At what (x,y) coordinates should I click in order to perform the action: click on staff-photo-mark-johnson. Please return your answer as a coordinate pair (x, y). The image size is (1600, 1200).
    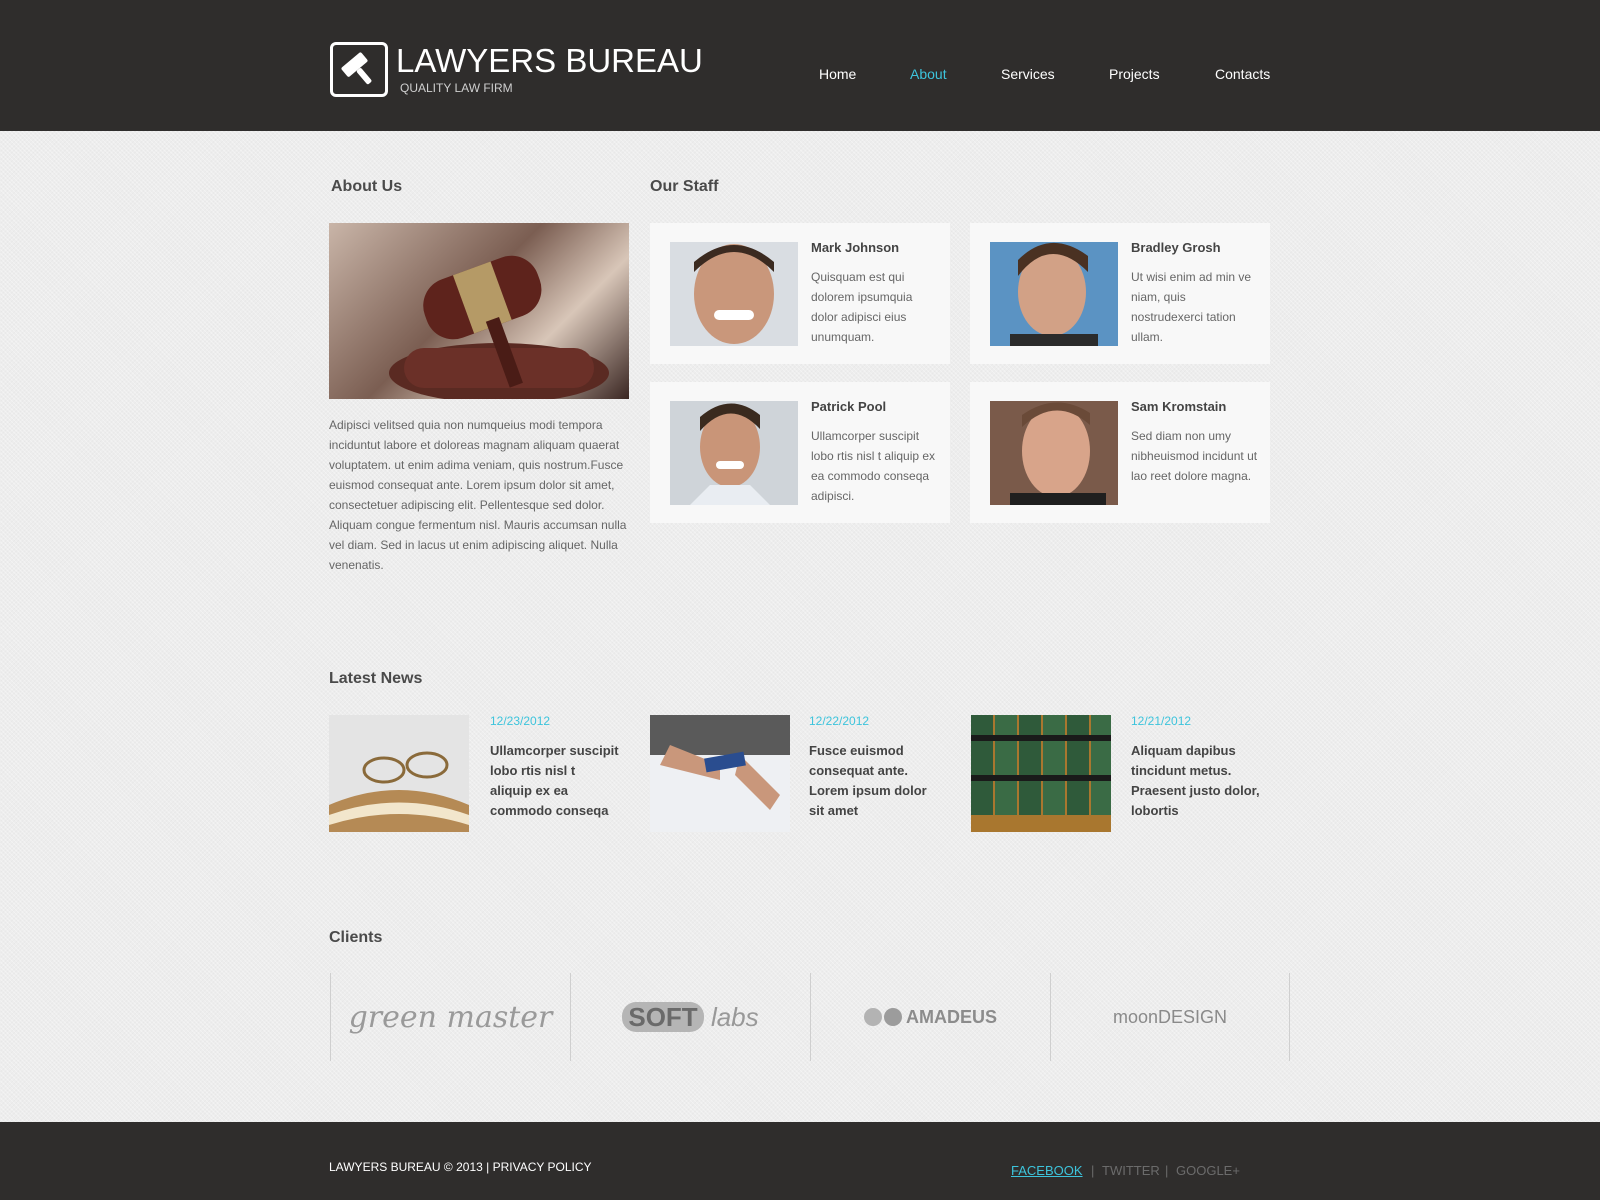
    Looking at the image, I should click on (734, 294).